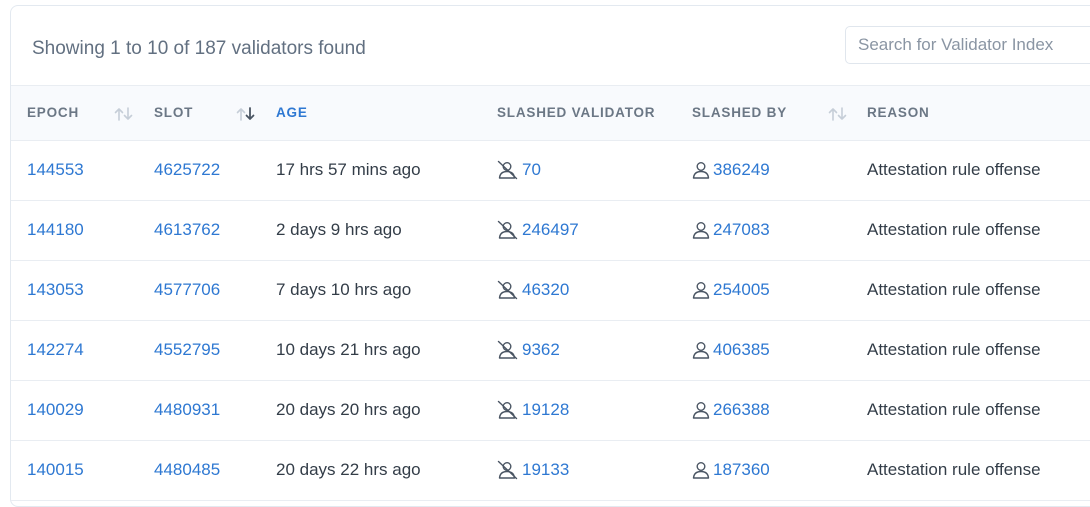  Describe the element at coordinates (348, 169) in the screenshot. I see `age-text: 17 hrs 57 mins ago` at that location.